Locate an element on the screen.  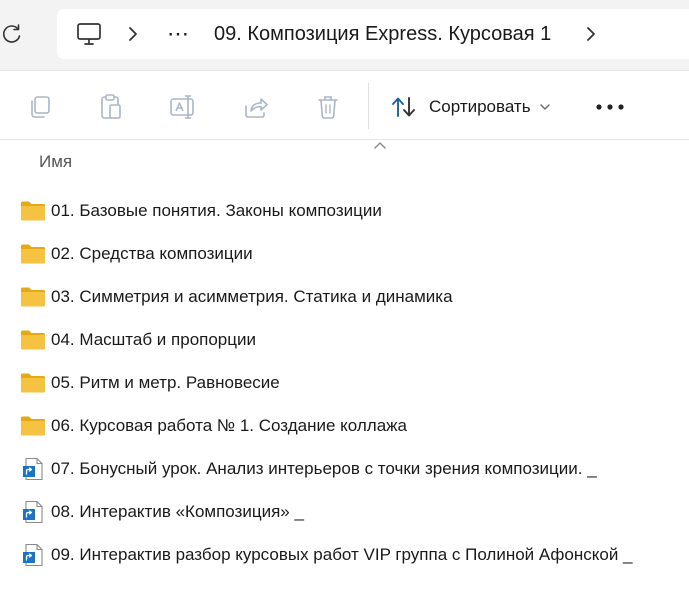
rename-button is located at coordinates (183, 107).